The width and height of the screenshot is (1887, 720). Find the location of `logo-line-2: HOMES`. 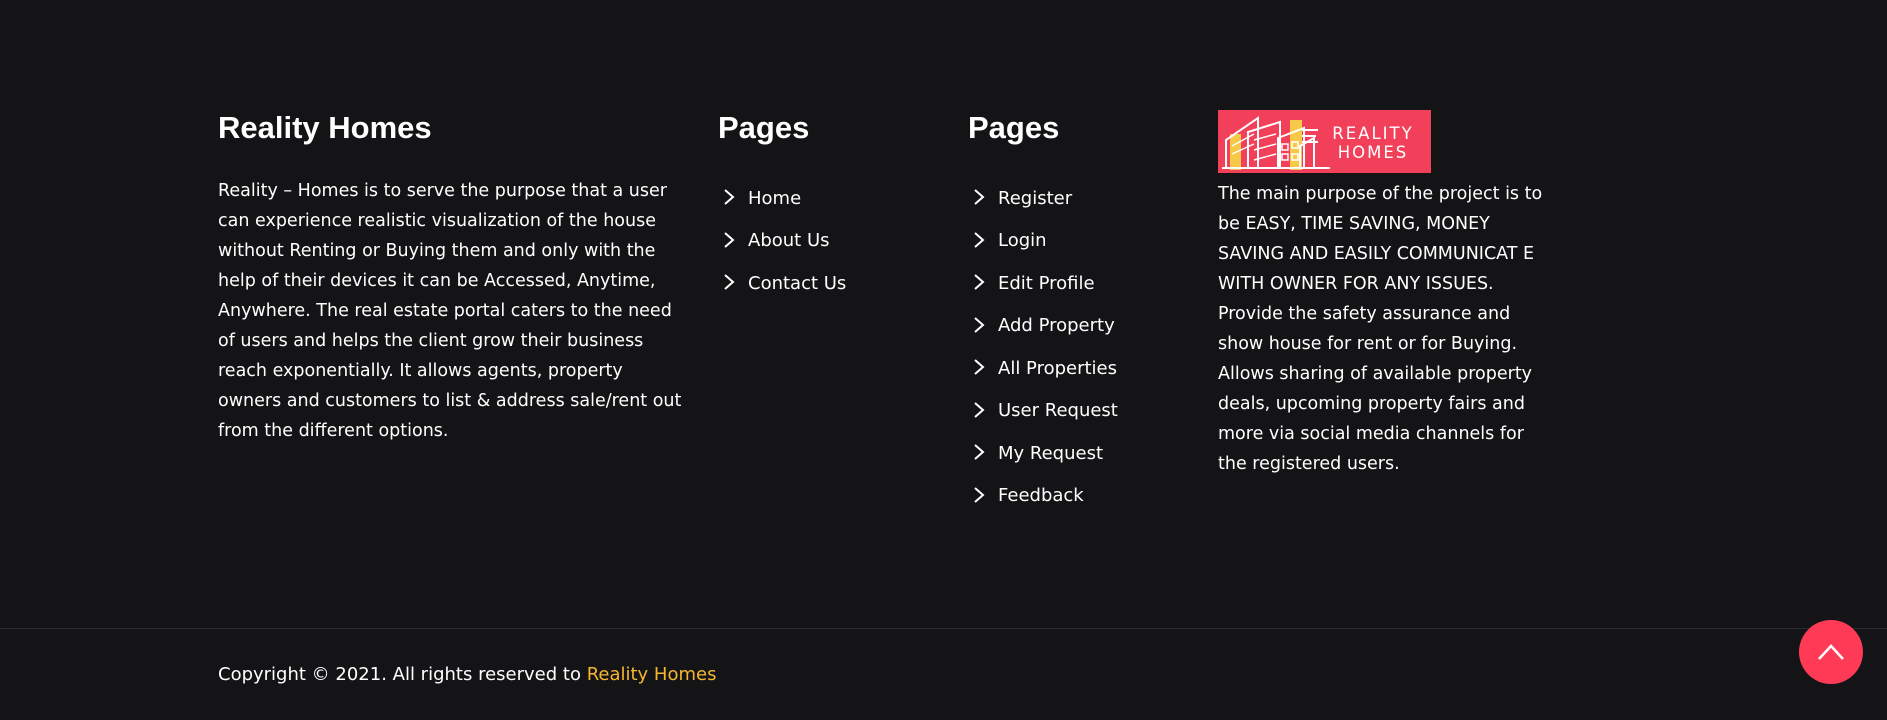

logo-line-2: HOMES is located at coordinates (1373, 152).